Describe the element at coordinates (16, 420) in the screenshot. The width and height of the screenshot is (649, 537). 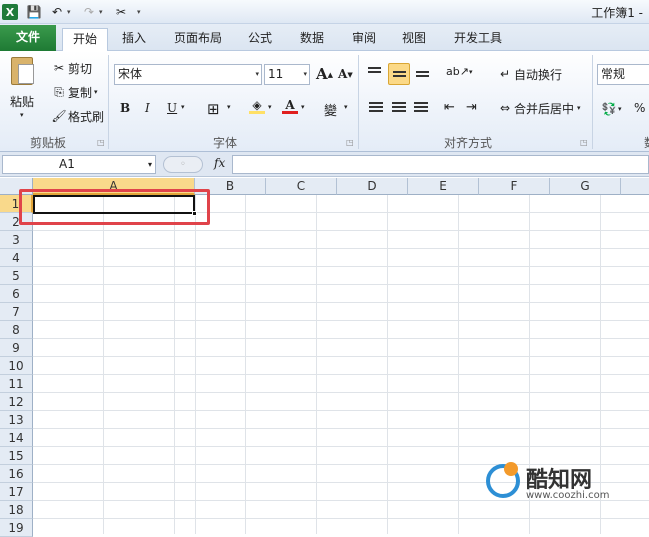
I see `row-header: 13` at that location.